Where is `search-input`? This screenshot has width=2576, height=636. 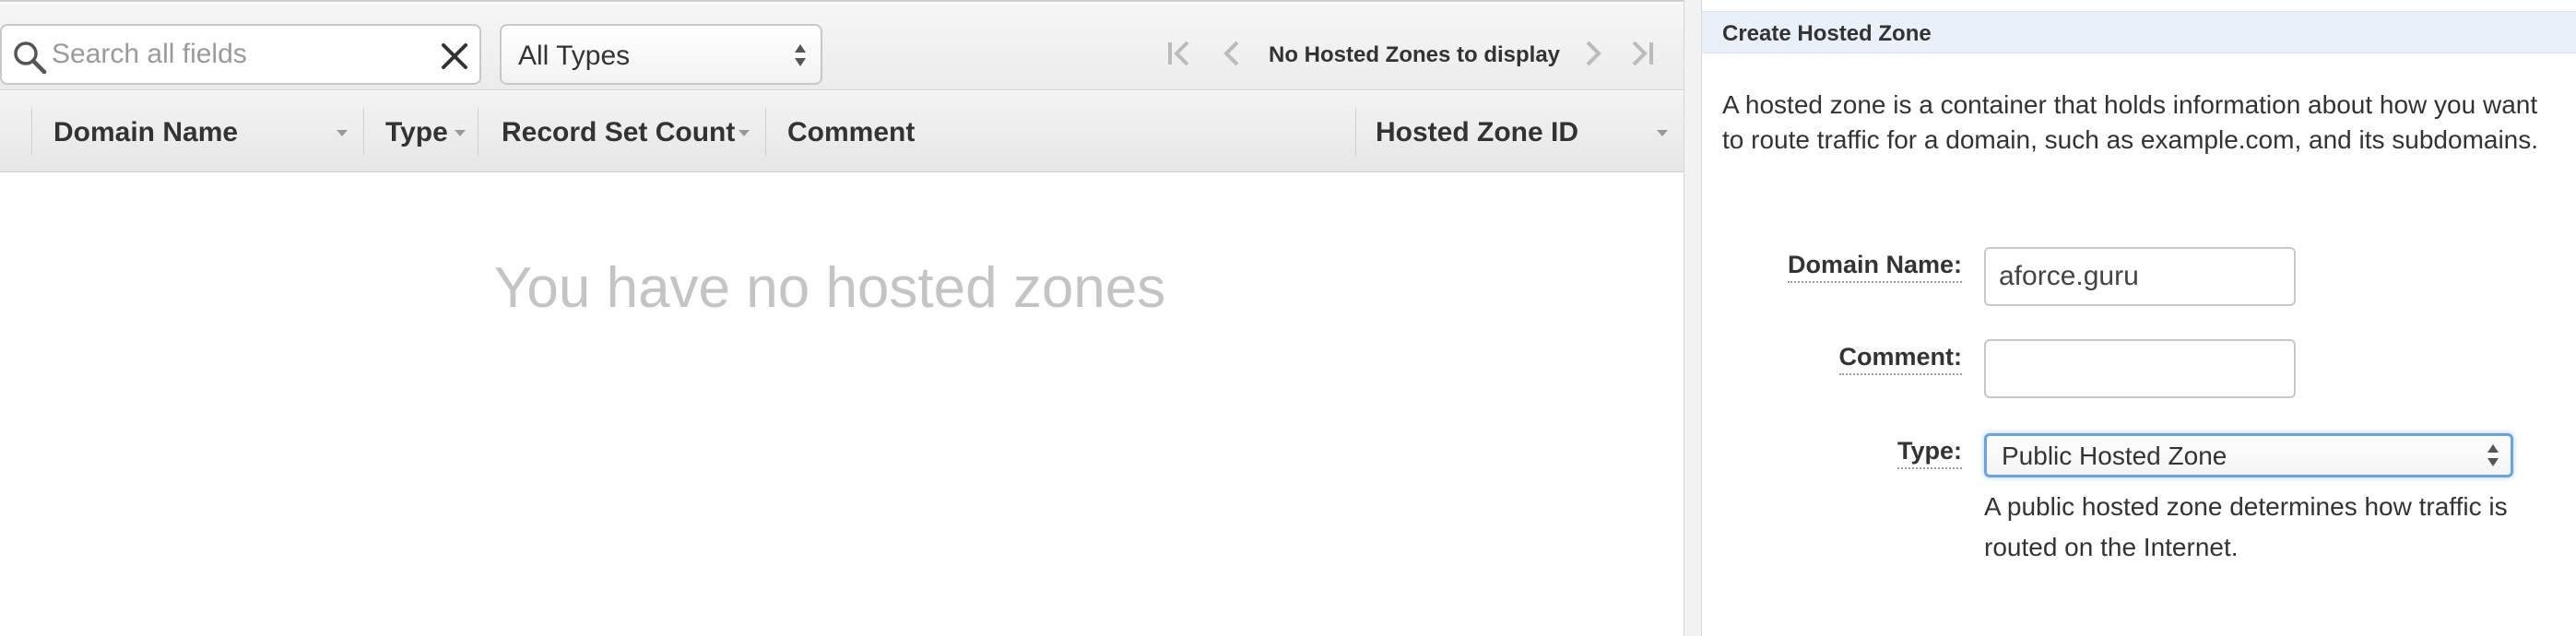
search-input is located at coordinates (236, 55).